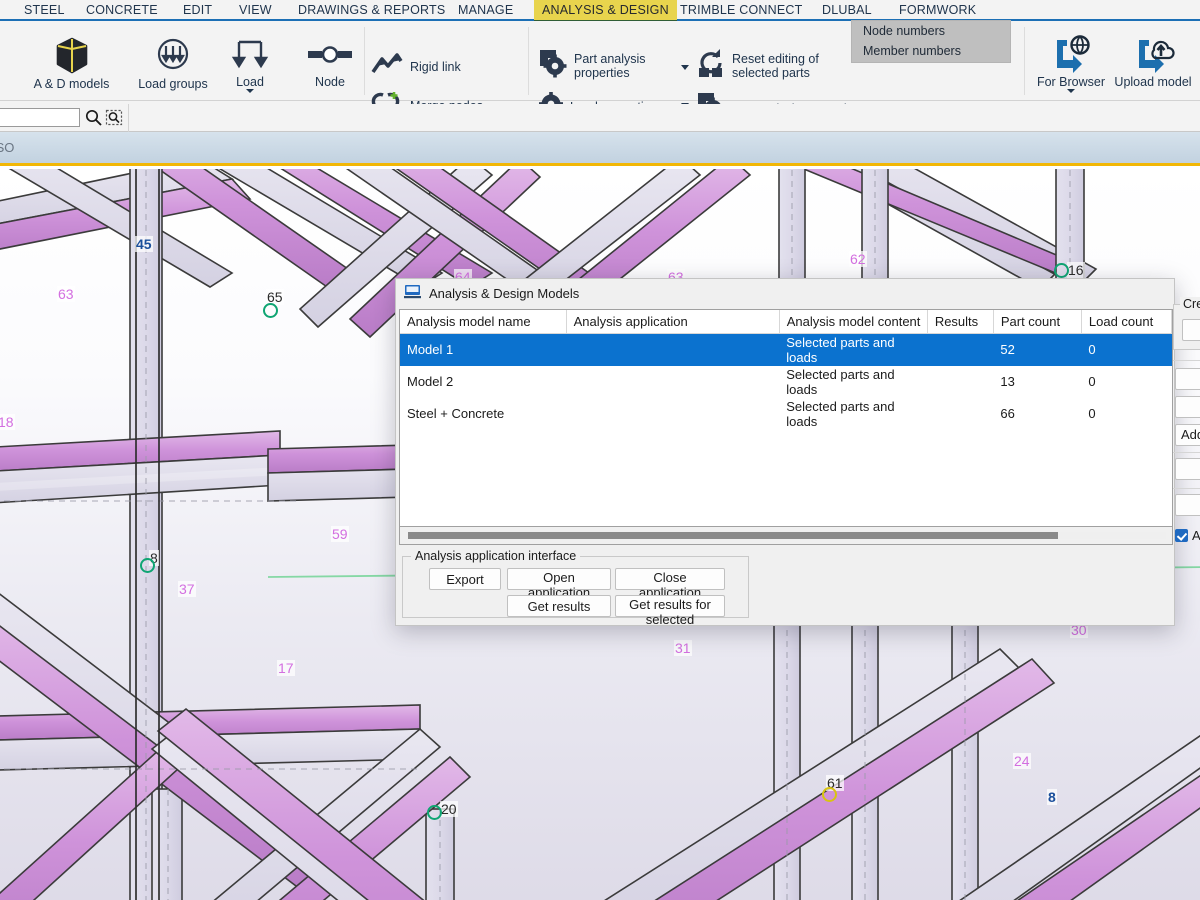 The width and height of the screenshot is (1200, 900). Describe the element at coordinates (559, 606) in the screenshot. I see `get-results-button: Get results` at that location.